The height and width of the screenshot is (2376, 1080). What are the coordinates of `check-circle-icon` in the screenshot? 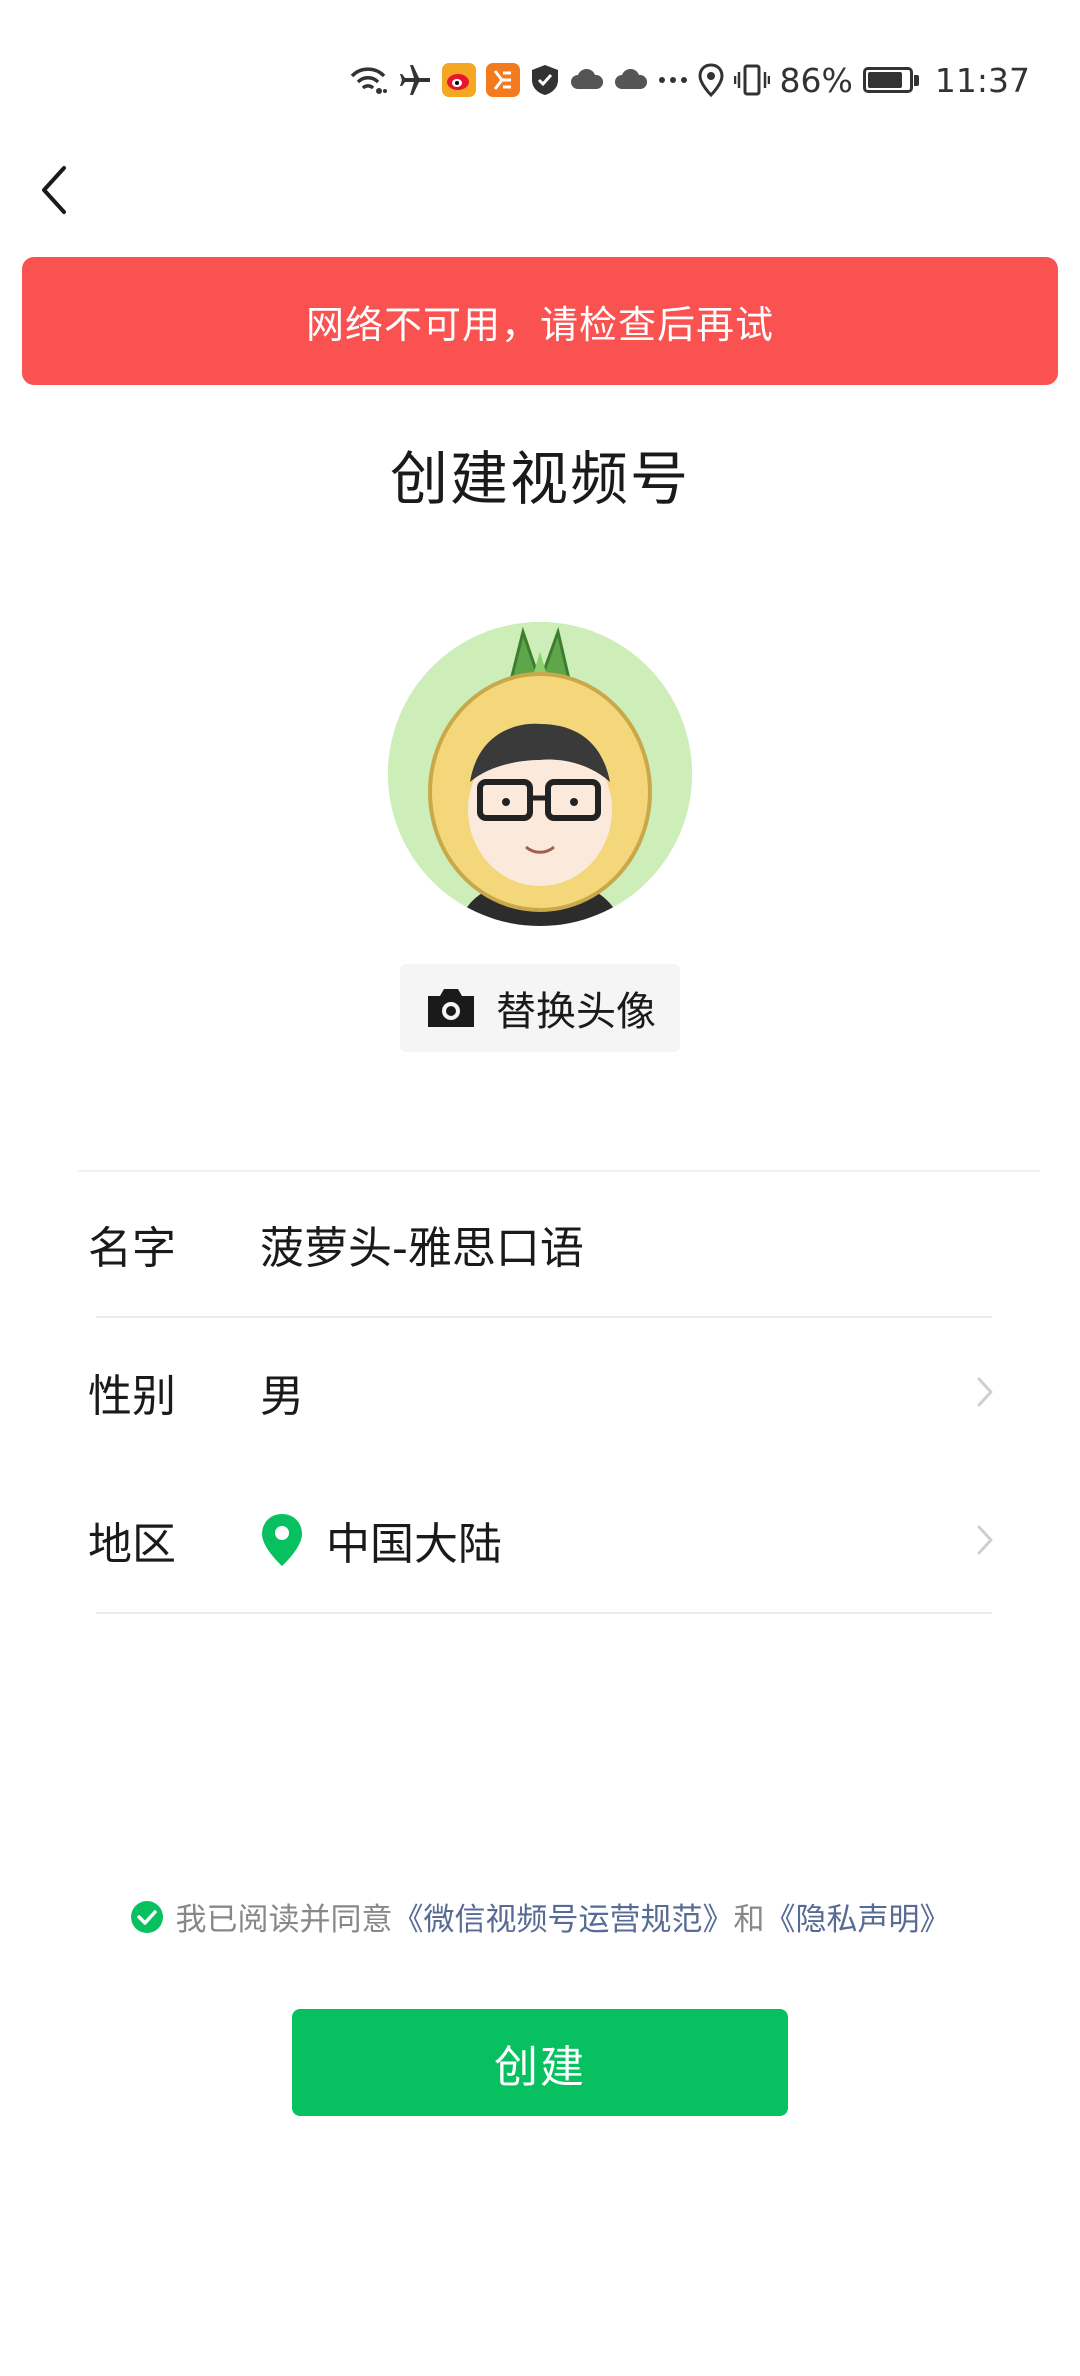 It's located at (146, 1916).